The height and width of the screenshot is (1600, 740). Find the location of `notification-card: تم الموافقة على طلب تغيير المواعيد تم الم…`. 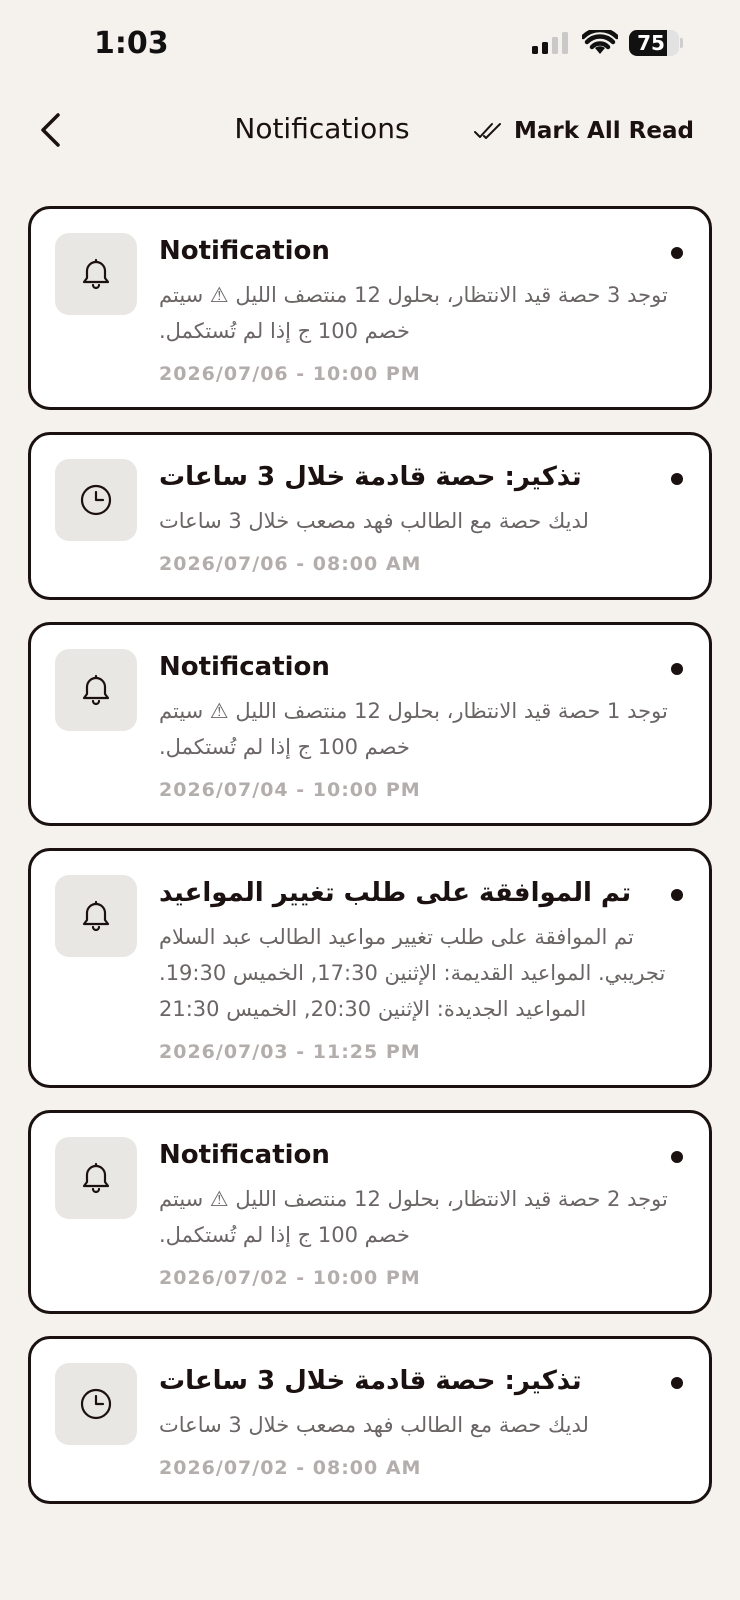

notification-card: تم الموافقة على طلب تغيير المواعيد تم الم… is located at coordinates (370, 968).